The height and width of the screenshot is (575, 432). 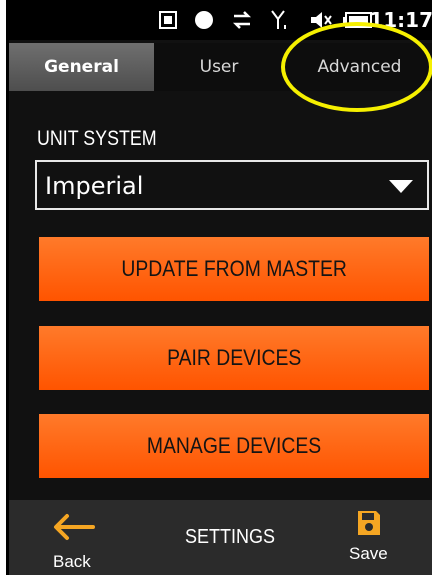 What do you see at coordinates (81, 67) in the screenshot?
I see `tab-general: General` at bounding box center [81, 67].